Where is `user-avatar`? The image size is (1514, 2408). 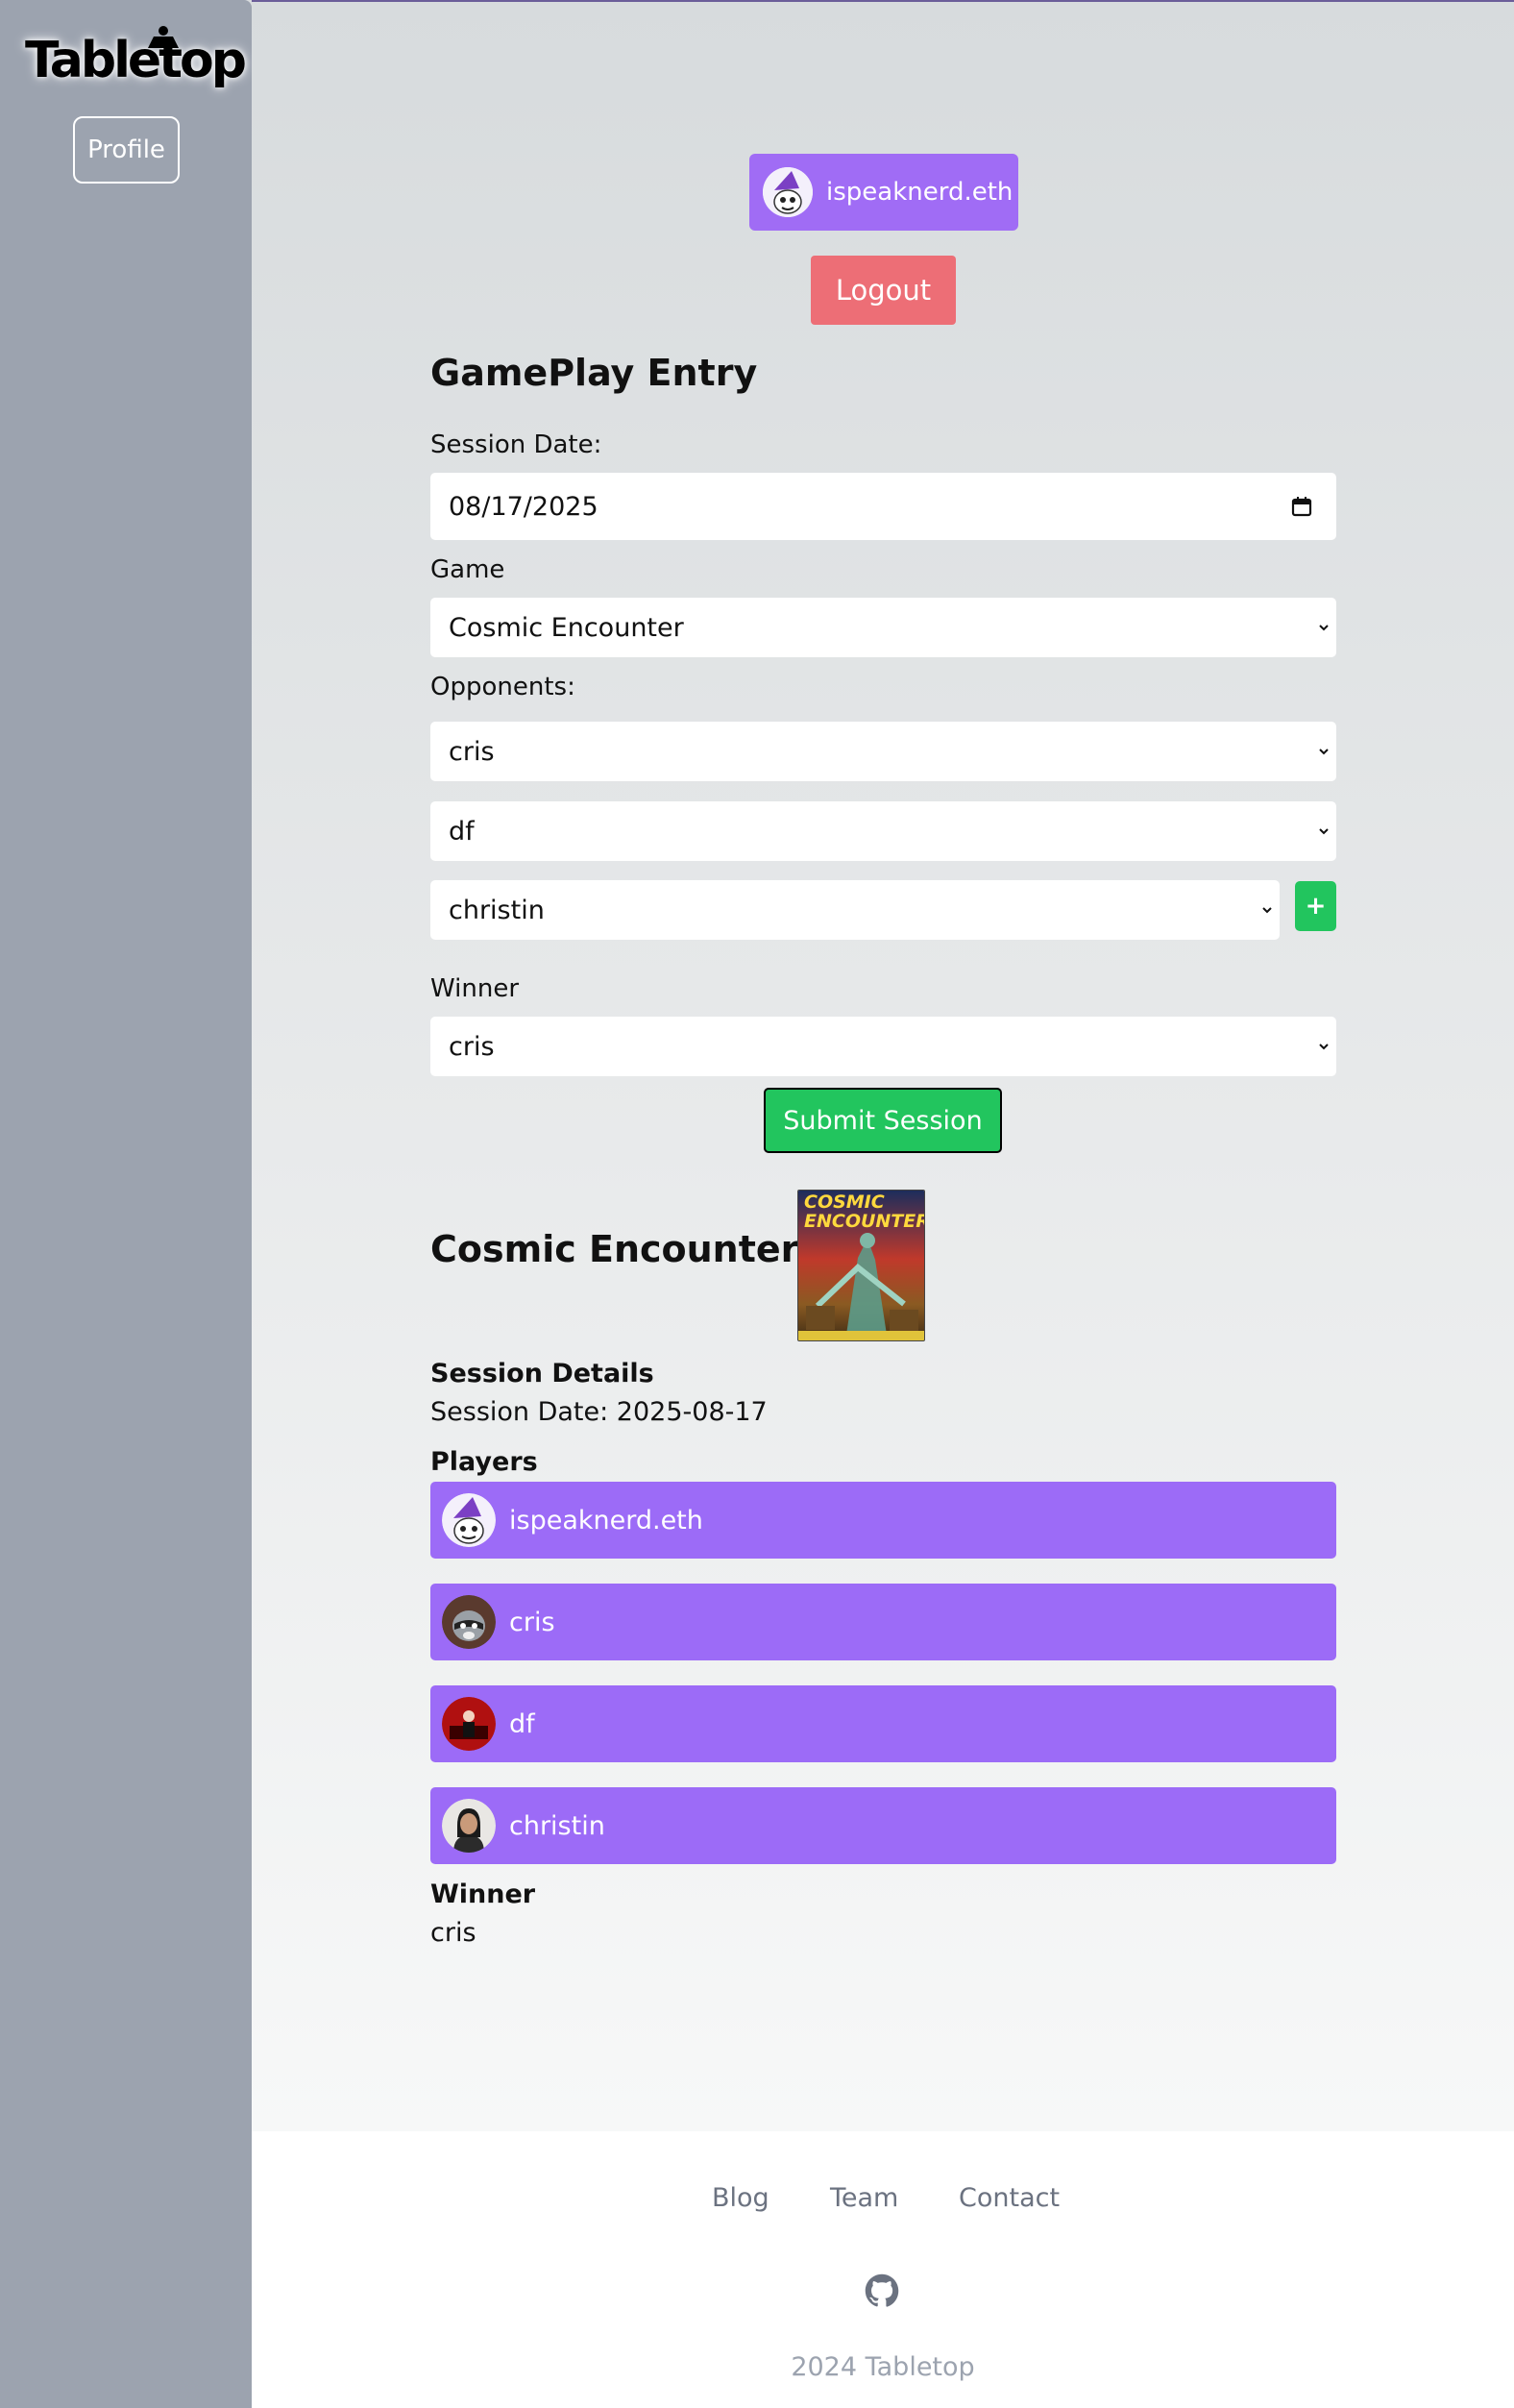 user-avatar is located at coordinates (788, 192).